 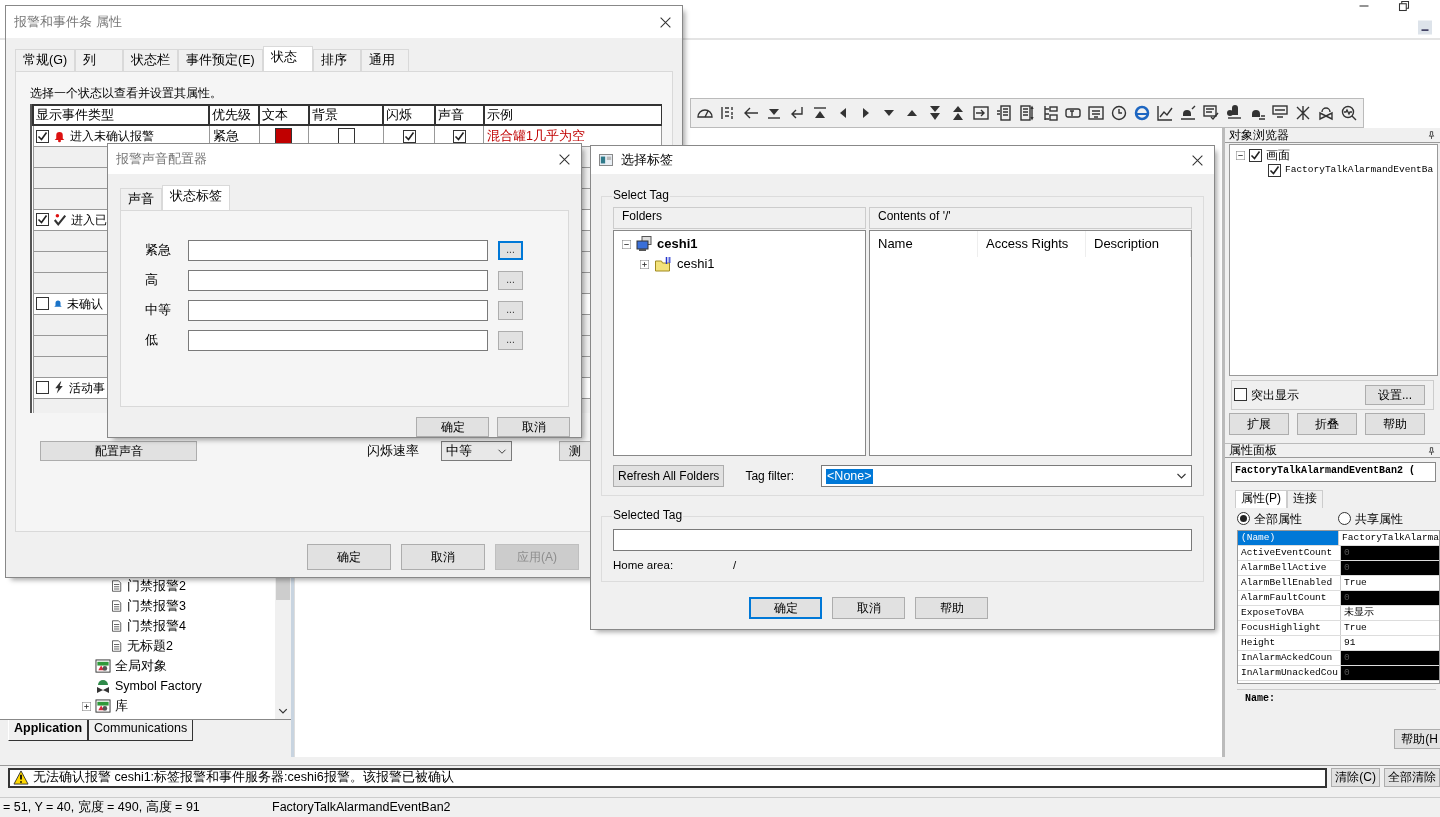 What do you see at coordinates (1259, 424) in the screenshot?
I see `panel-button: 扩展` at bounding box center [1259, 424].